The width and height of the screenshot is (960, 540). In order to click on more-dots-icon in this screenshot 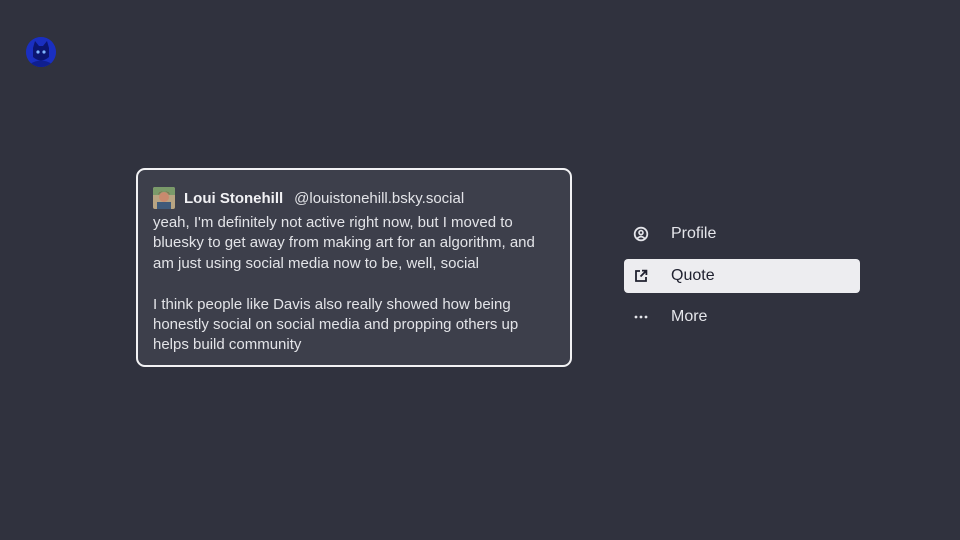, I will do `click(641, 317)`.